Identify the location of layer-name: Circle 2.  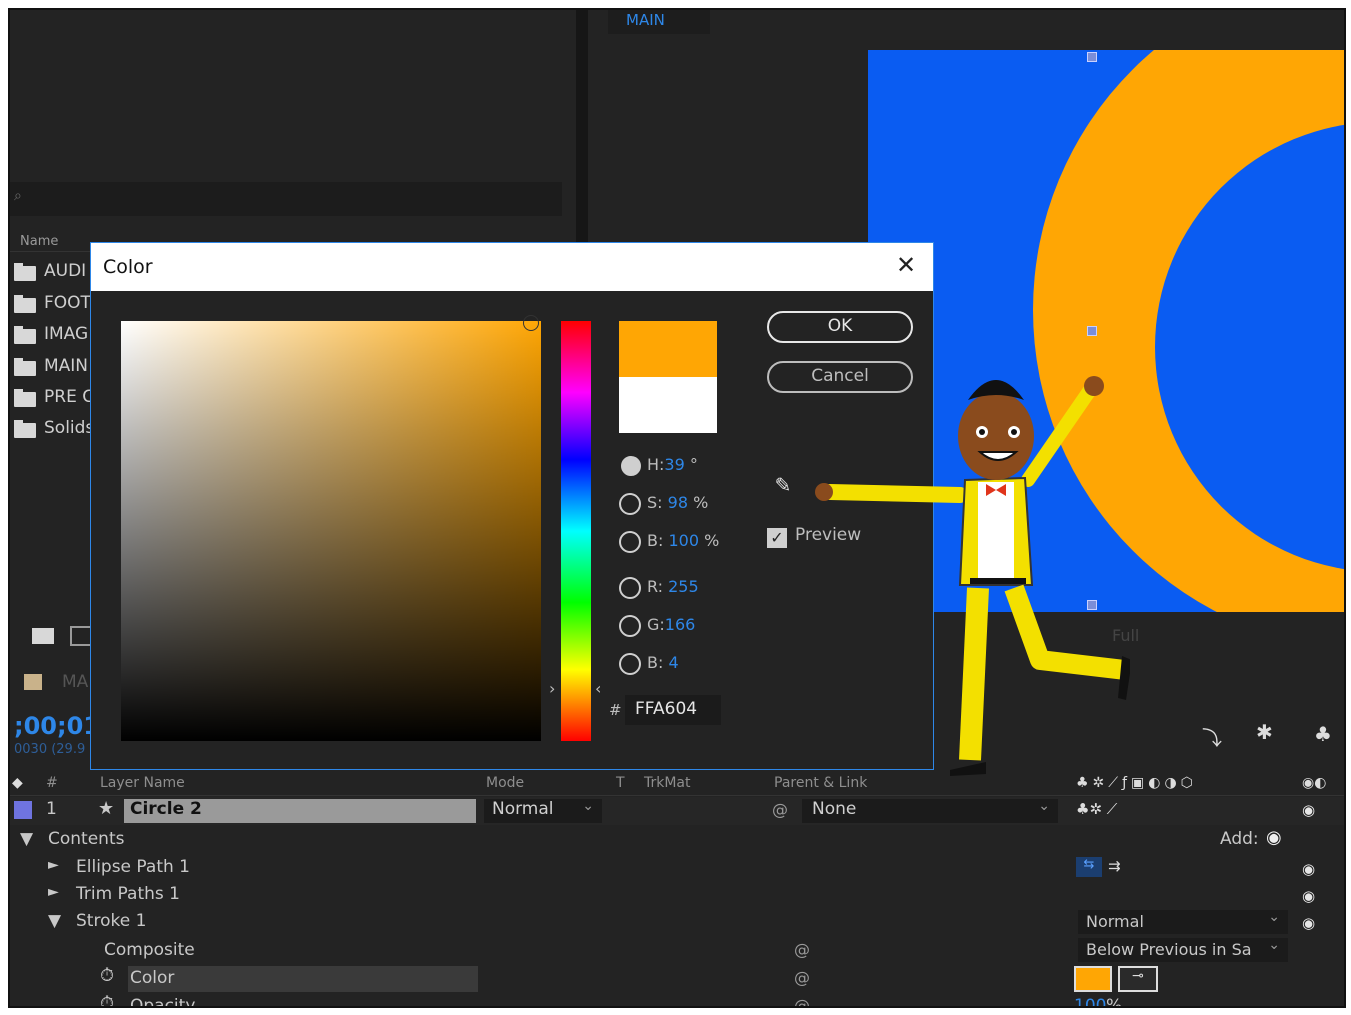
(300, 811).